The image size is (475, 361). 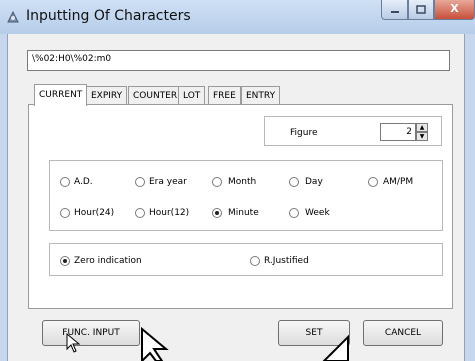 I want to click on radio-hour24-label: Hour(24), so click(x=94, y=213).